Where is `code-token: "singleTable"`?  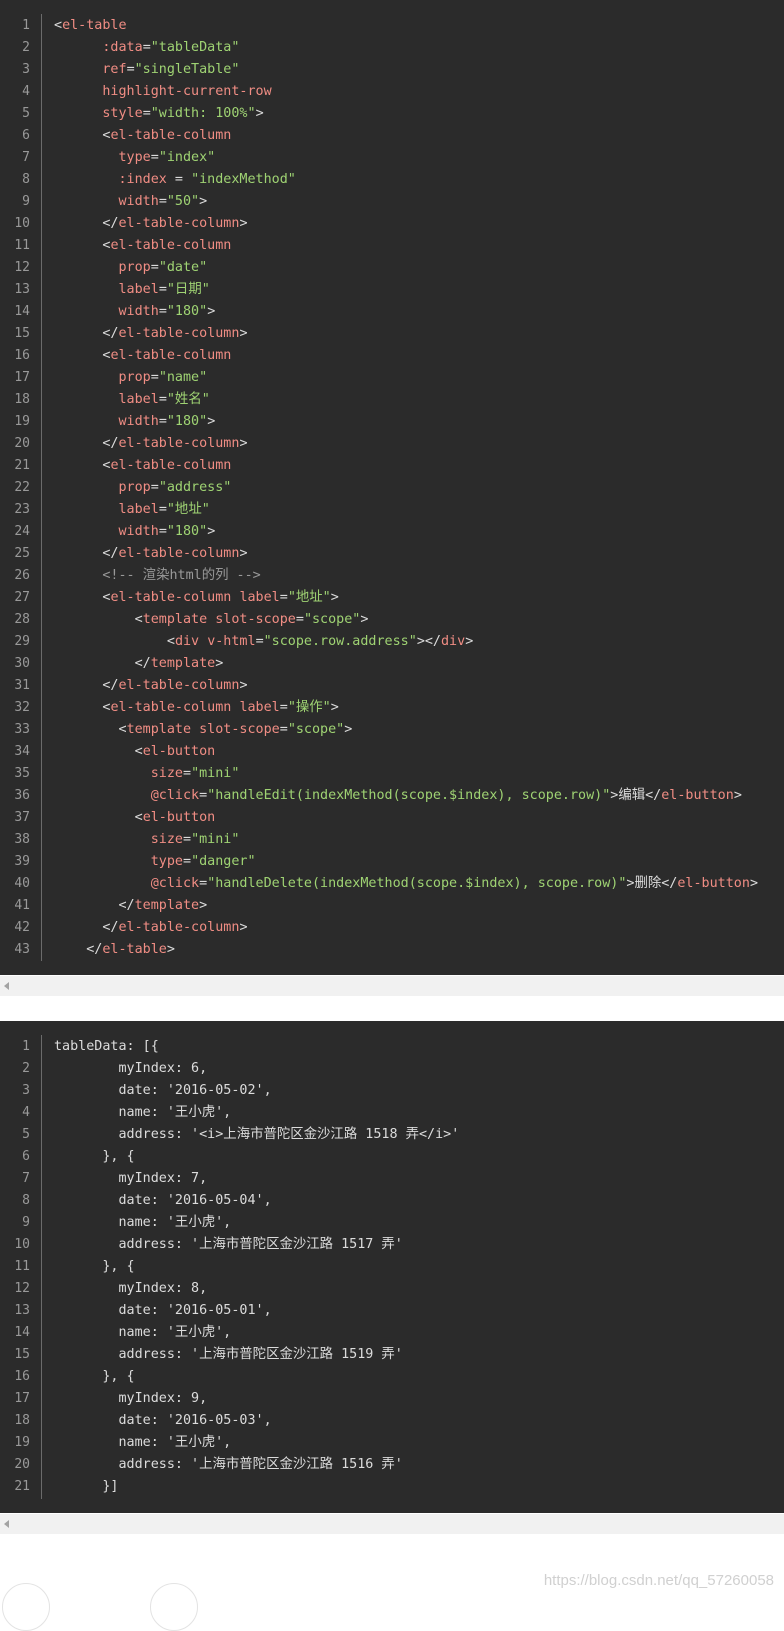
code-token: "singleTable" is located at coordinates (187, 69).